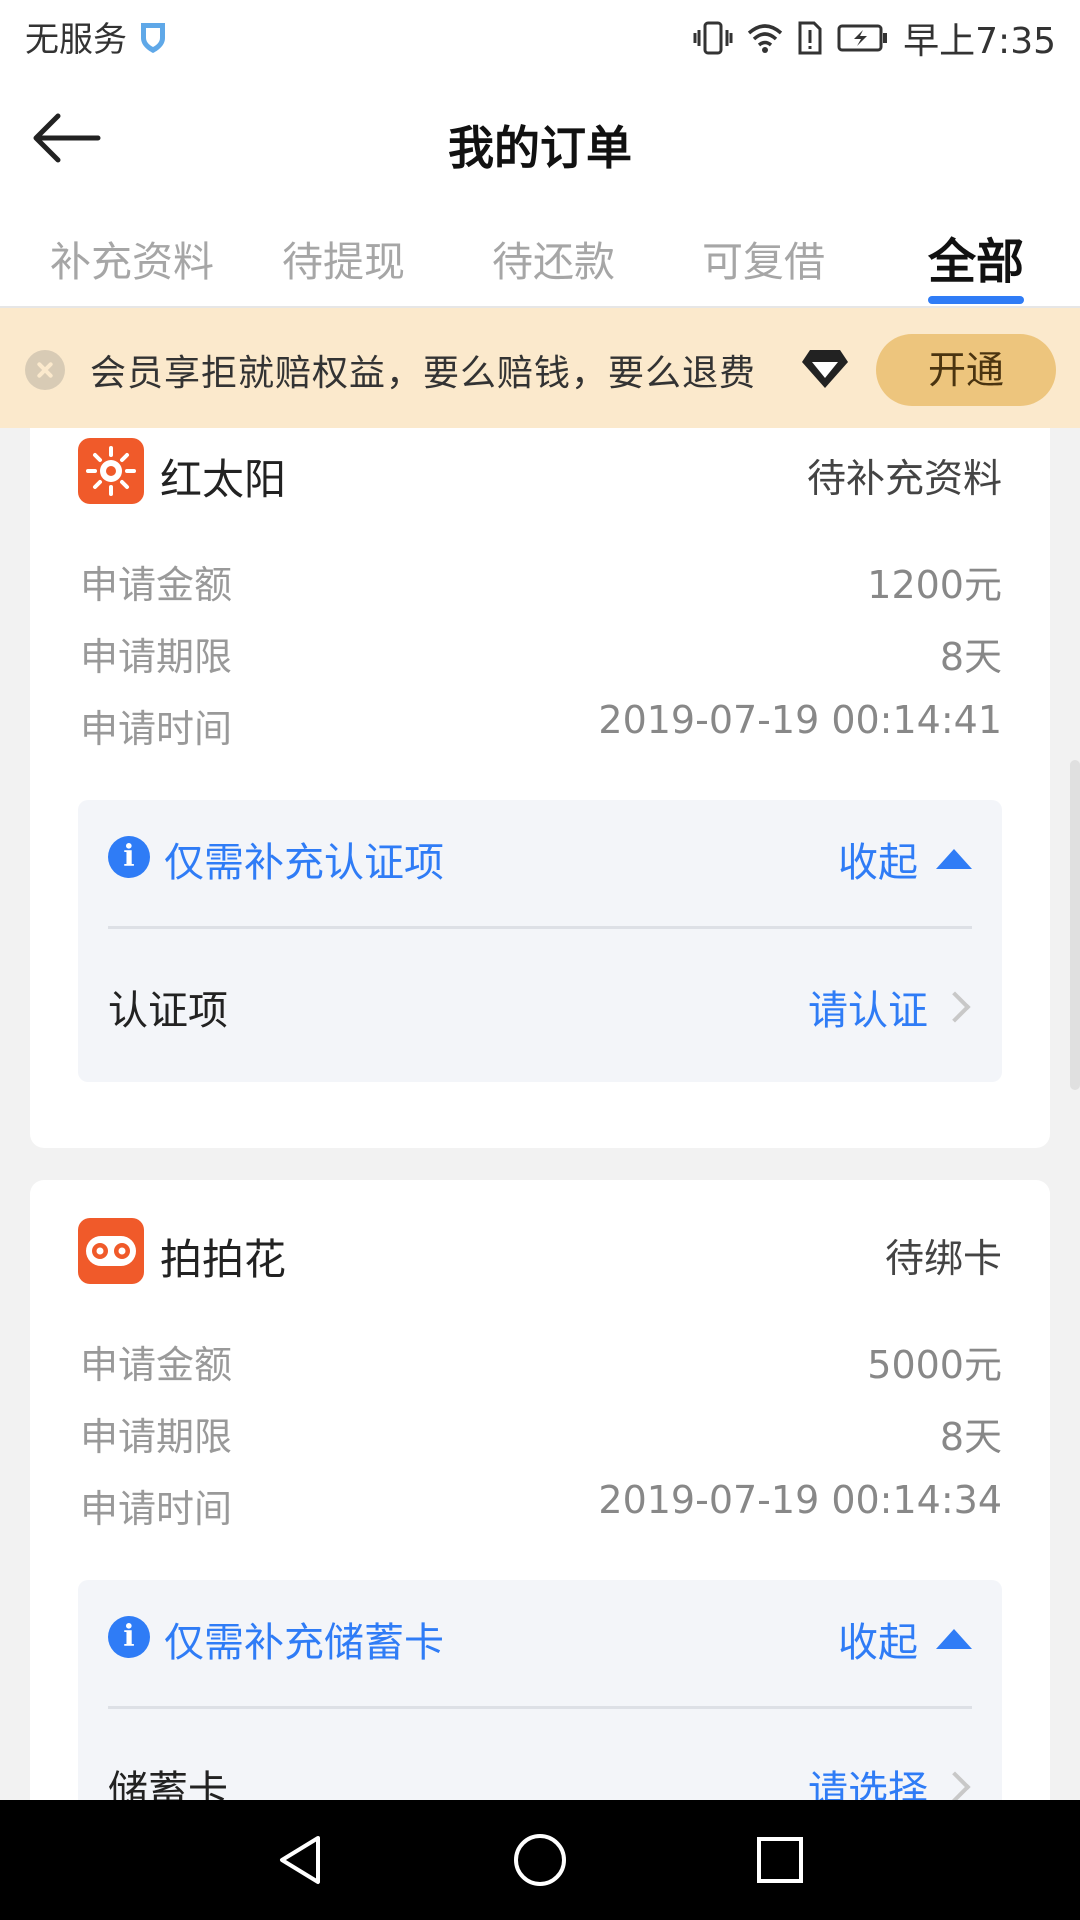 This screenshot has width=1080, height=1920. Describe the element at coordinates (304, 1643) in the screenshot. I see `info-title: 仅需补充储蓄卡` at that location.